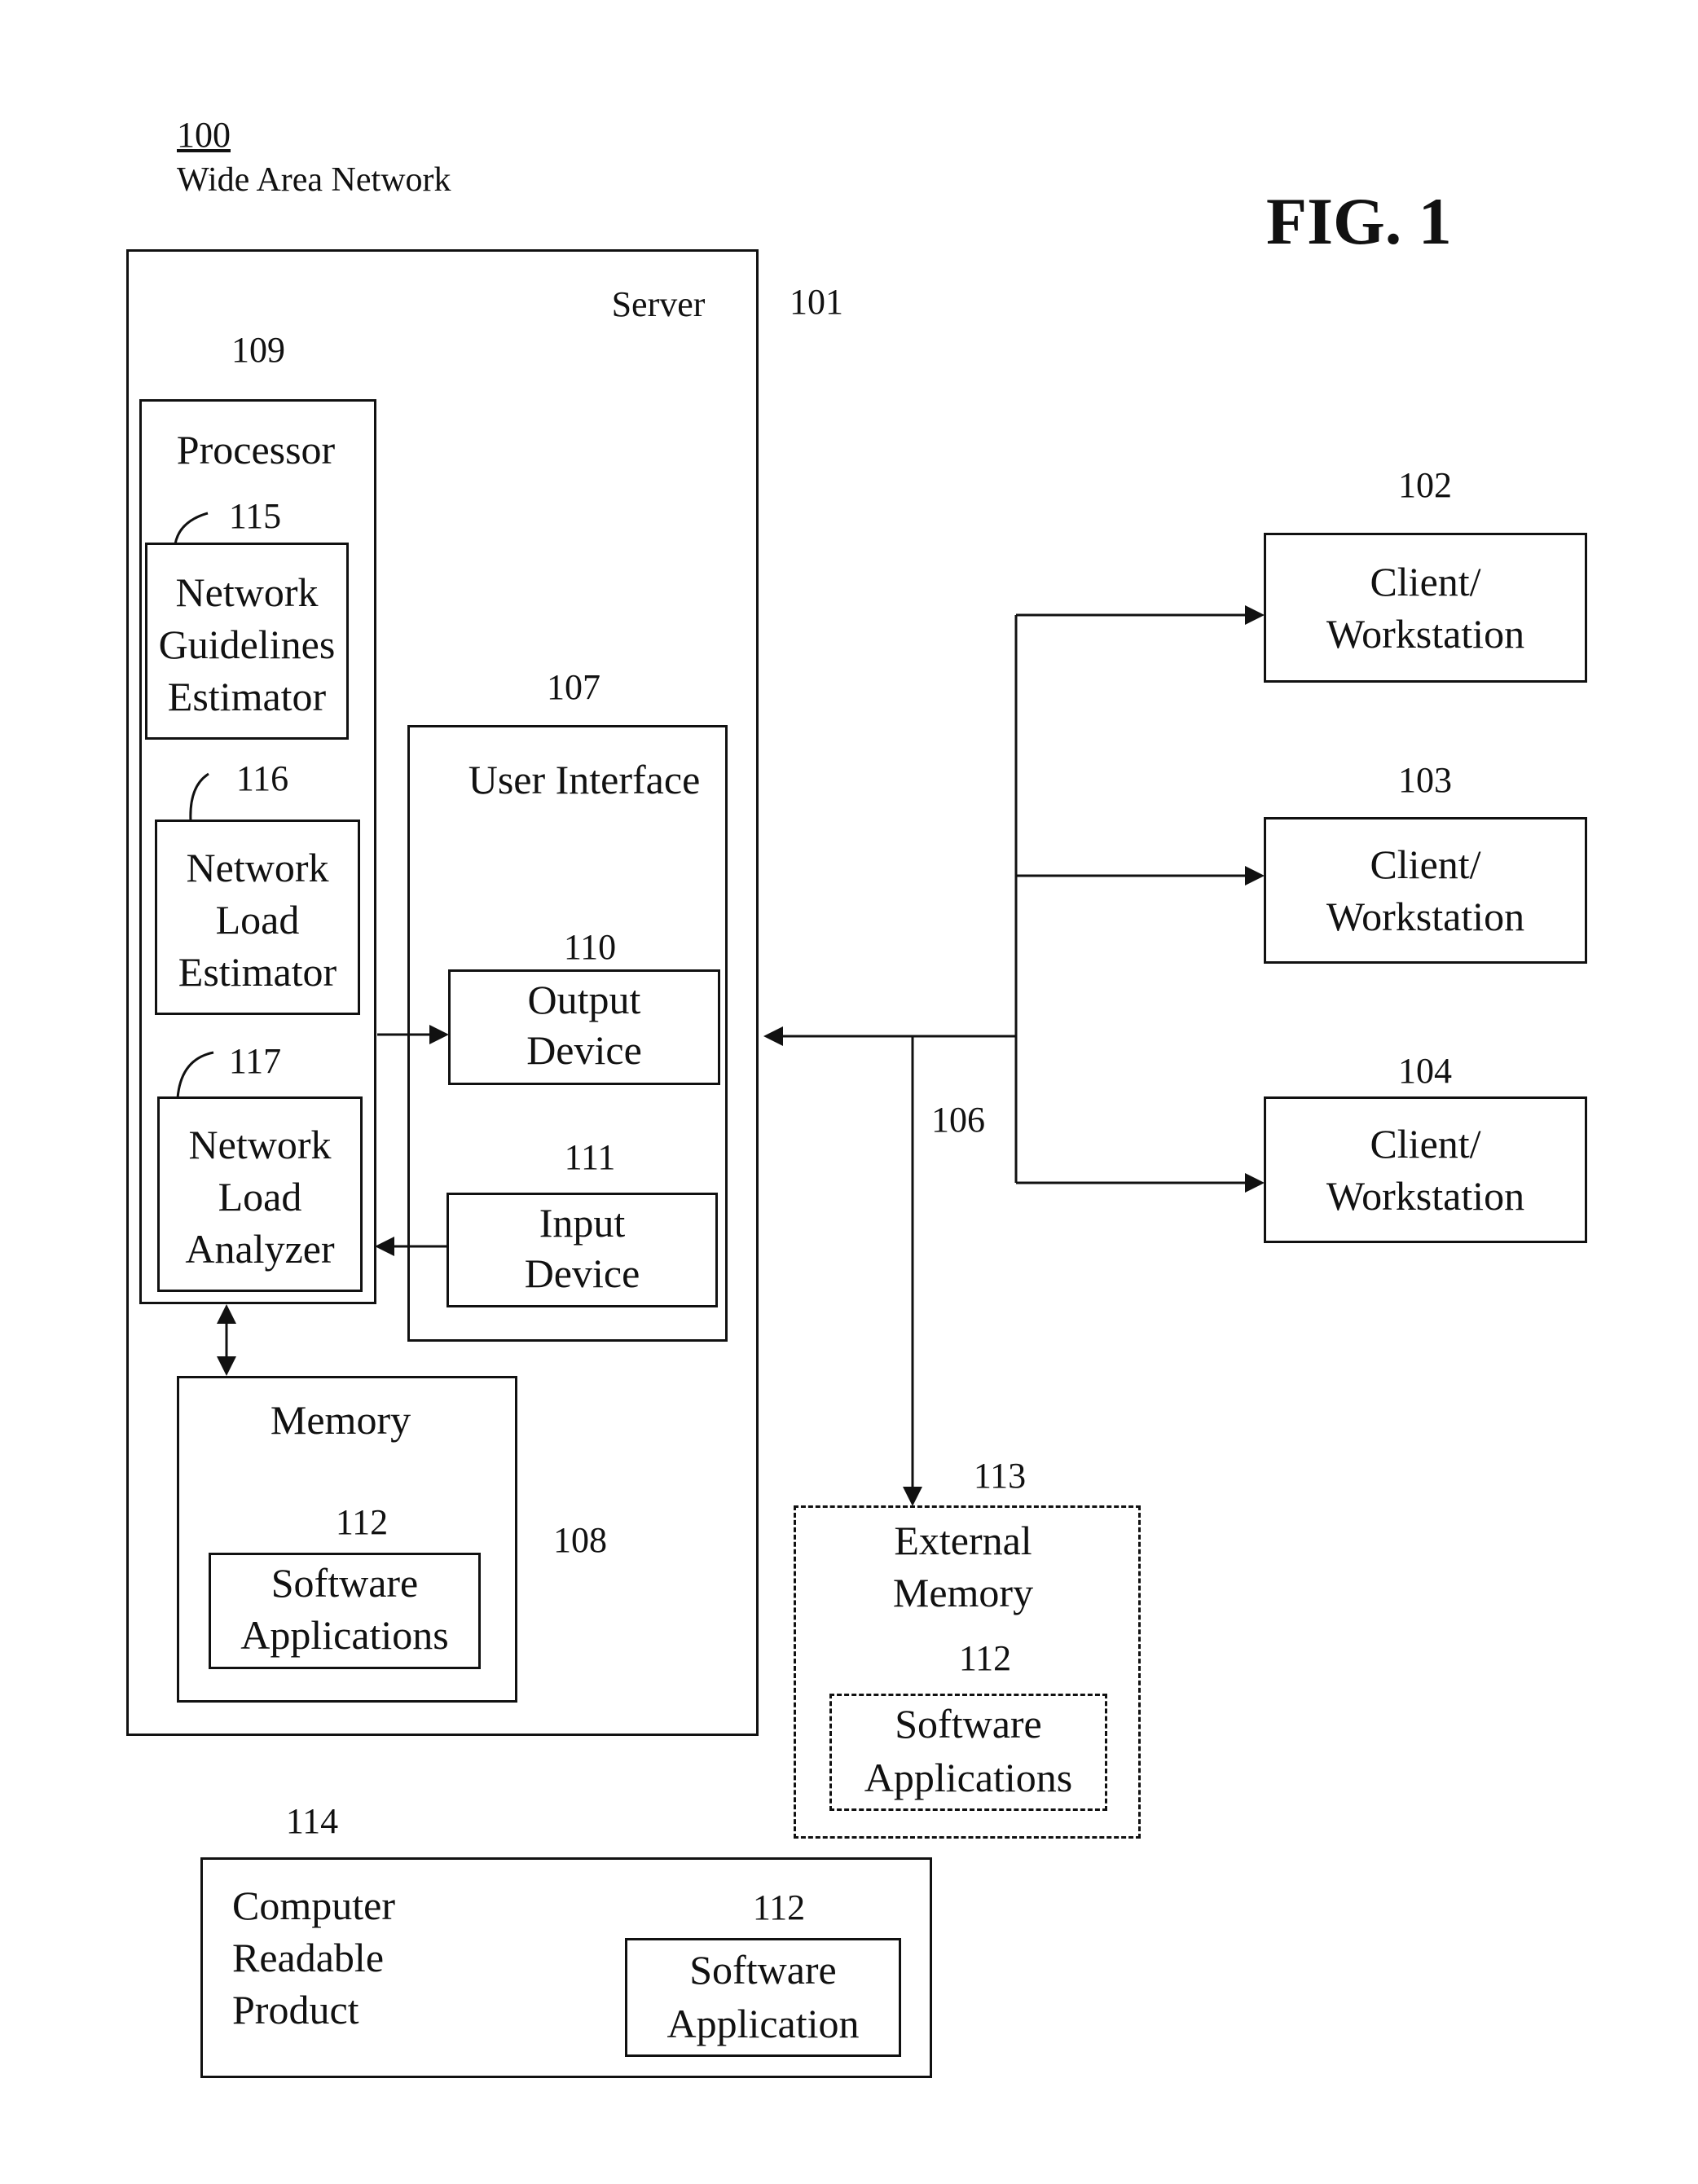 The image size is (1698, 2184). I want to click on user-interface-label: User Interface, so click(584, 779).